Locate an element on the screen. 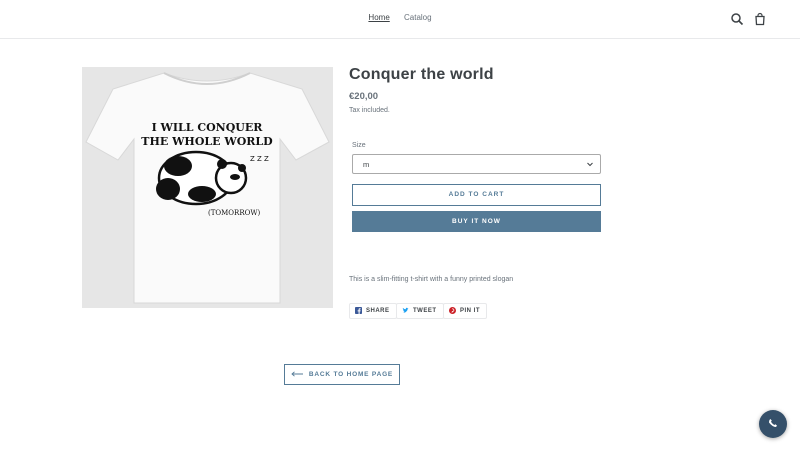 The height and width of the screenshot is (450, 800). size-value: m is located at coordinates (366, 164).